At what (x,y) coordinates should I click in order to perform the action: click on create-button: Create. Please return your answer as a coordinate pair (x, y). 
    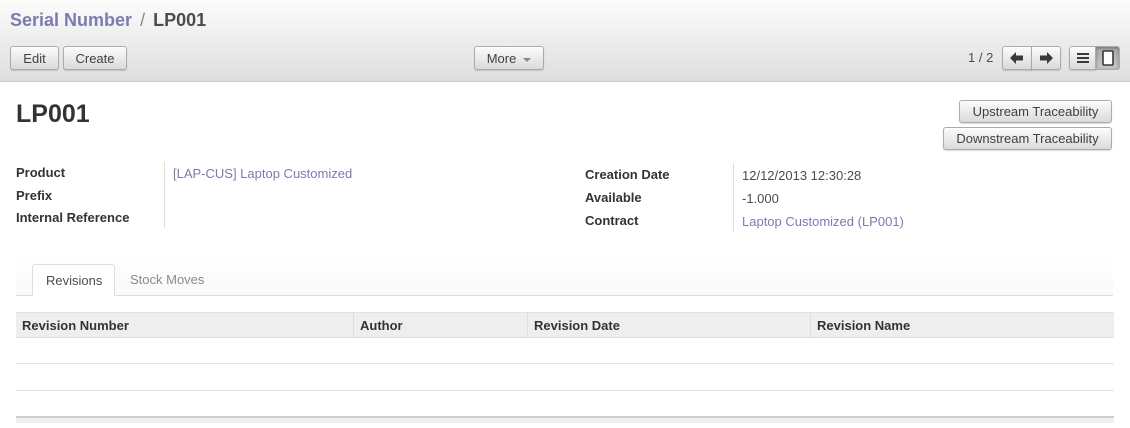
    Looking at the image, I should click on (95, 58).